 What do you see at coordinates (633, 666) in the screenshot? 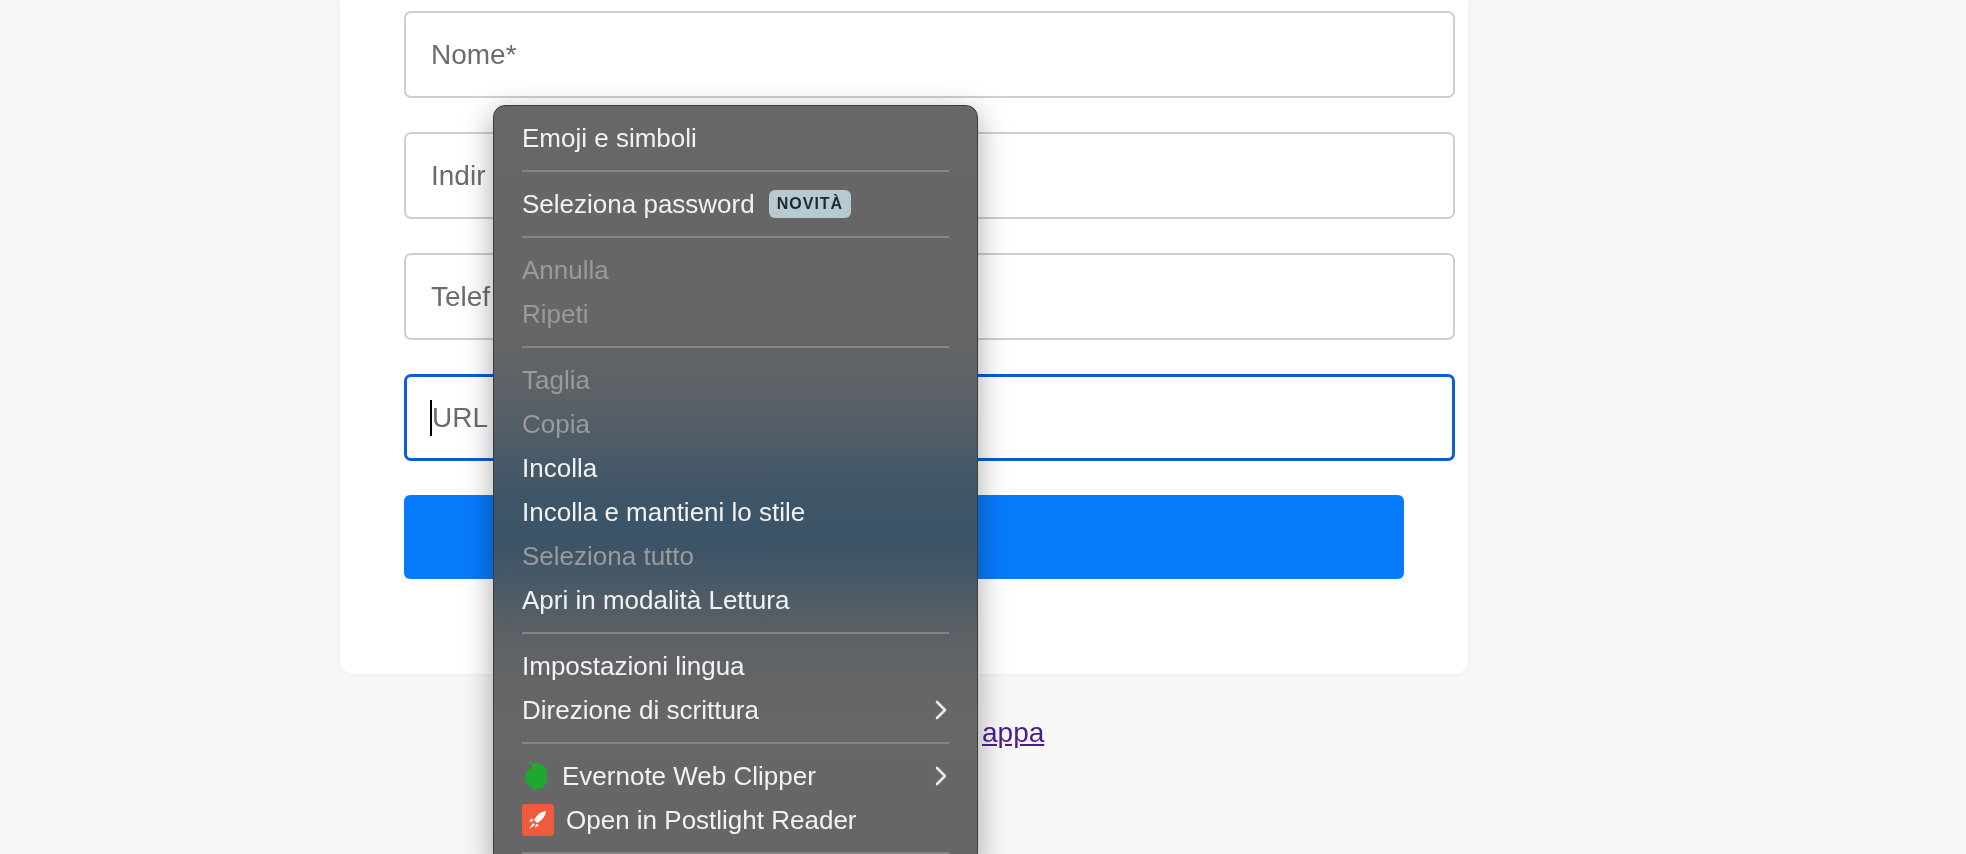
I see `menu-item-label: Impostazioni lingua` at bounding box center [633, 666].